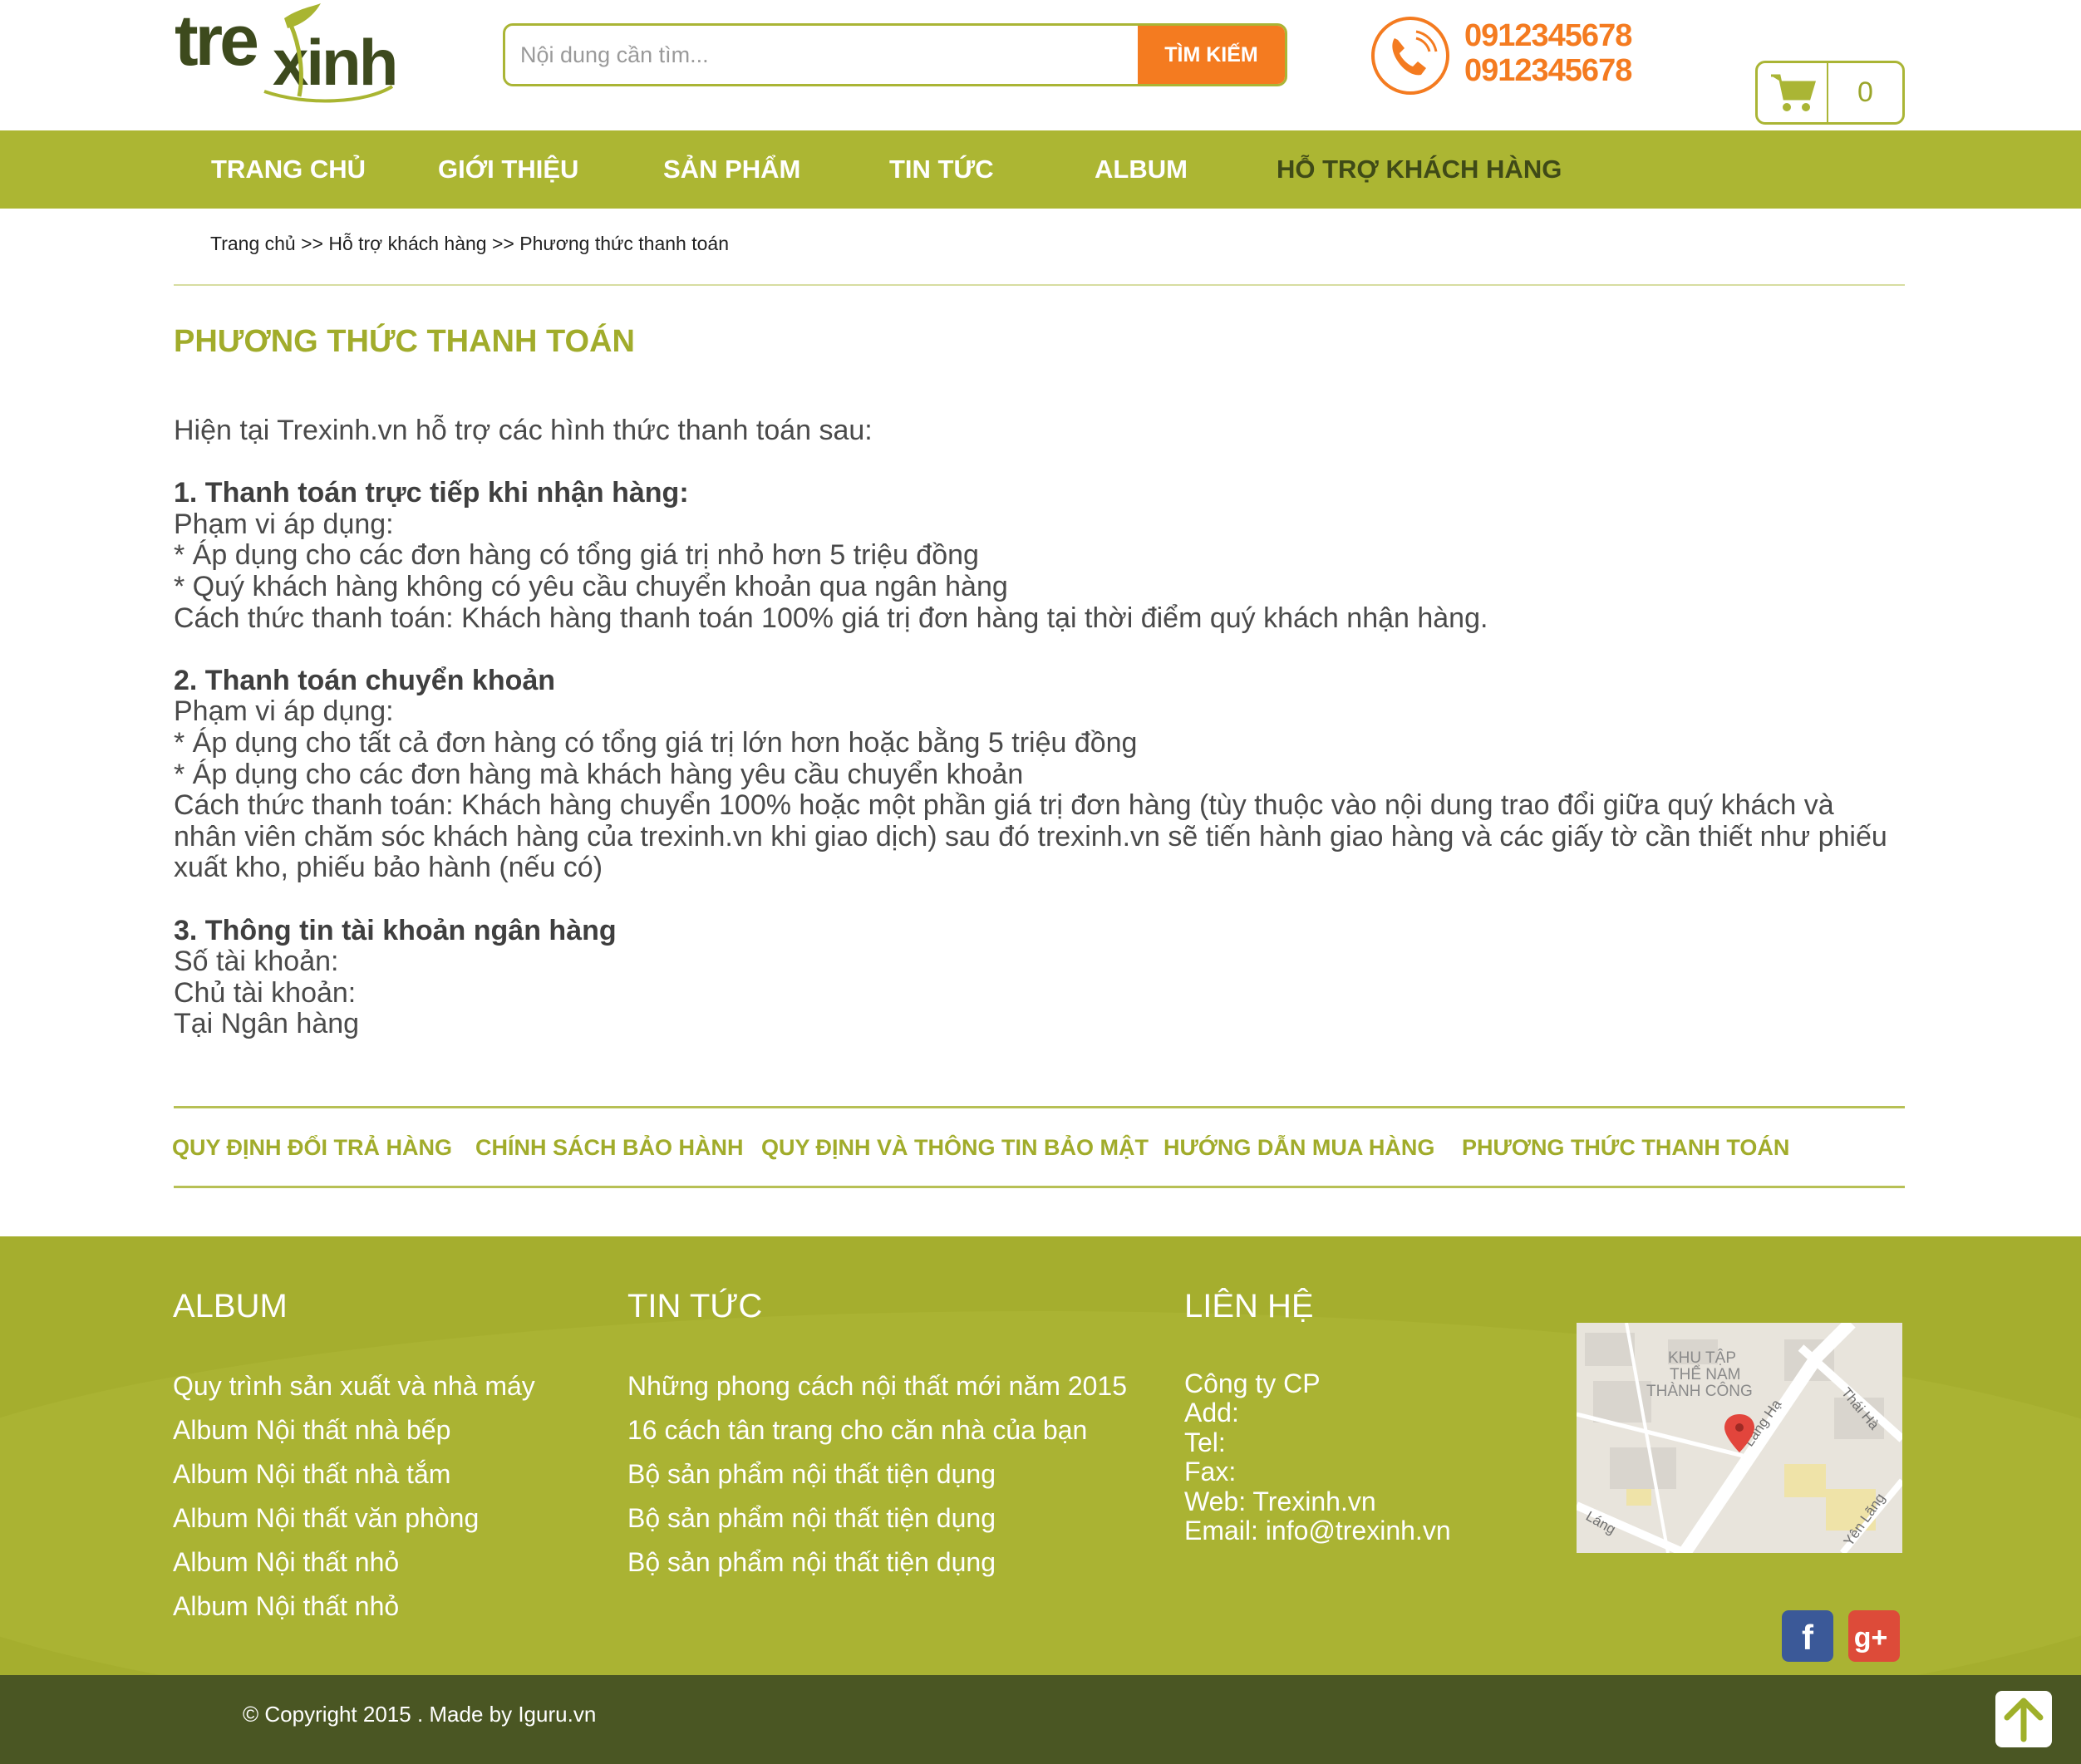  I want to click on search-bar: TÌM KIẾM, so click(895, 54).